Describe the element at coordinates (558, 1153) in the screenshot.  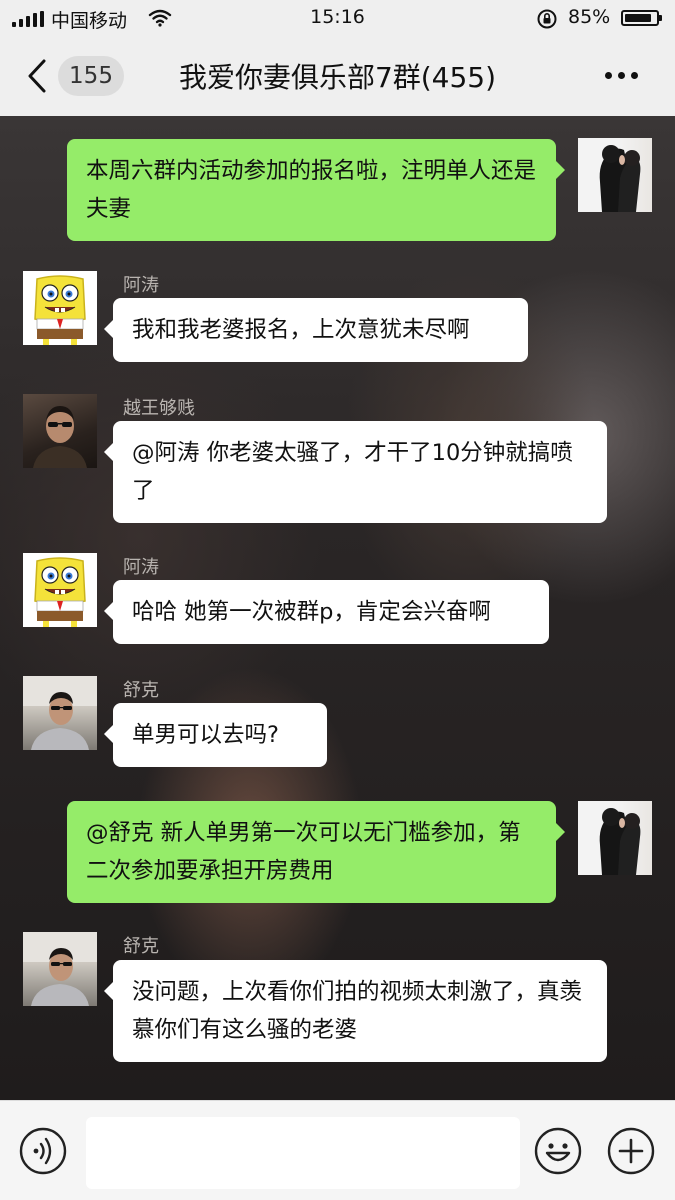
I see `emoji-icon` at that location.